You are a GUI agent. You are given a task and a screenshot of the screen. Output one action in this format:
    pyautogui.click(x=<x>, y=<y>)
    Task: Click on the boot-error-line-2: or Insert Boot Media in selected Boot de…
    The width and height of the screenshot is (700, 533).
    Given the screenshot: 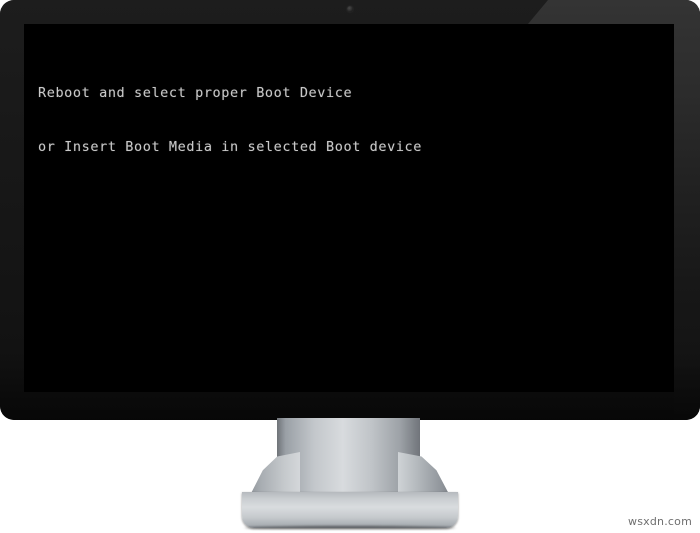 What is the action you would take?
    pyautogui.click(x=230, y=147)
    